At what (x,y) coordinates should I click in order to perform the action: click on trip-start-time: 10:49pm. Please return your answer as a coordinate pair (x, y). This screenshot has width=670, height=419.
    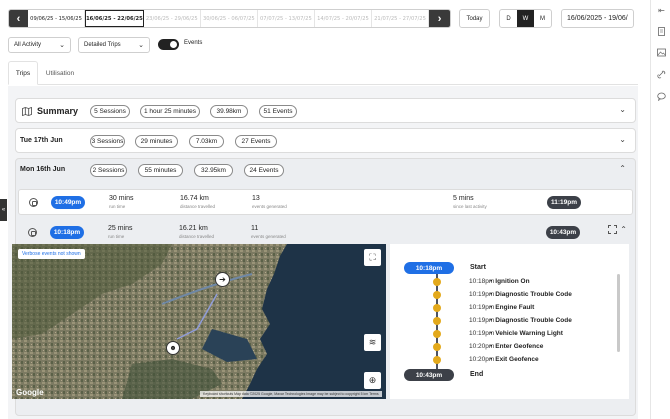
    Looking at the image, I should click on (68, 202).